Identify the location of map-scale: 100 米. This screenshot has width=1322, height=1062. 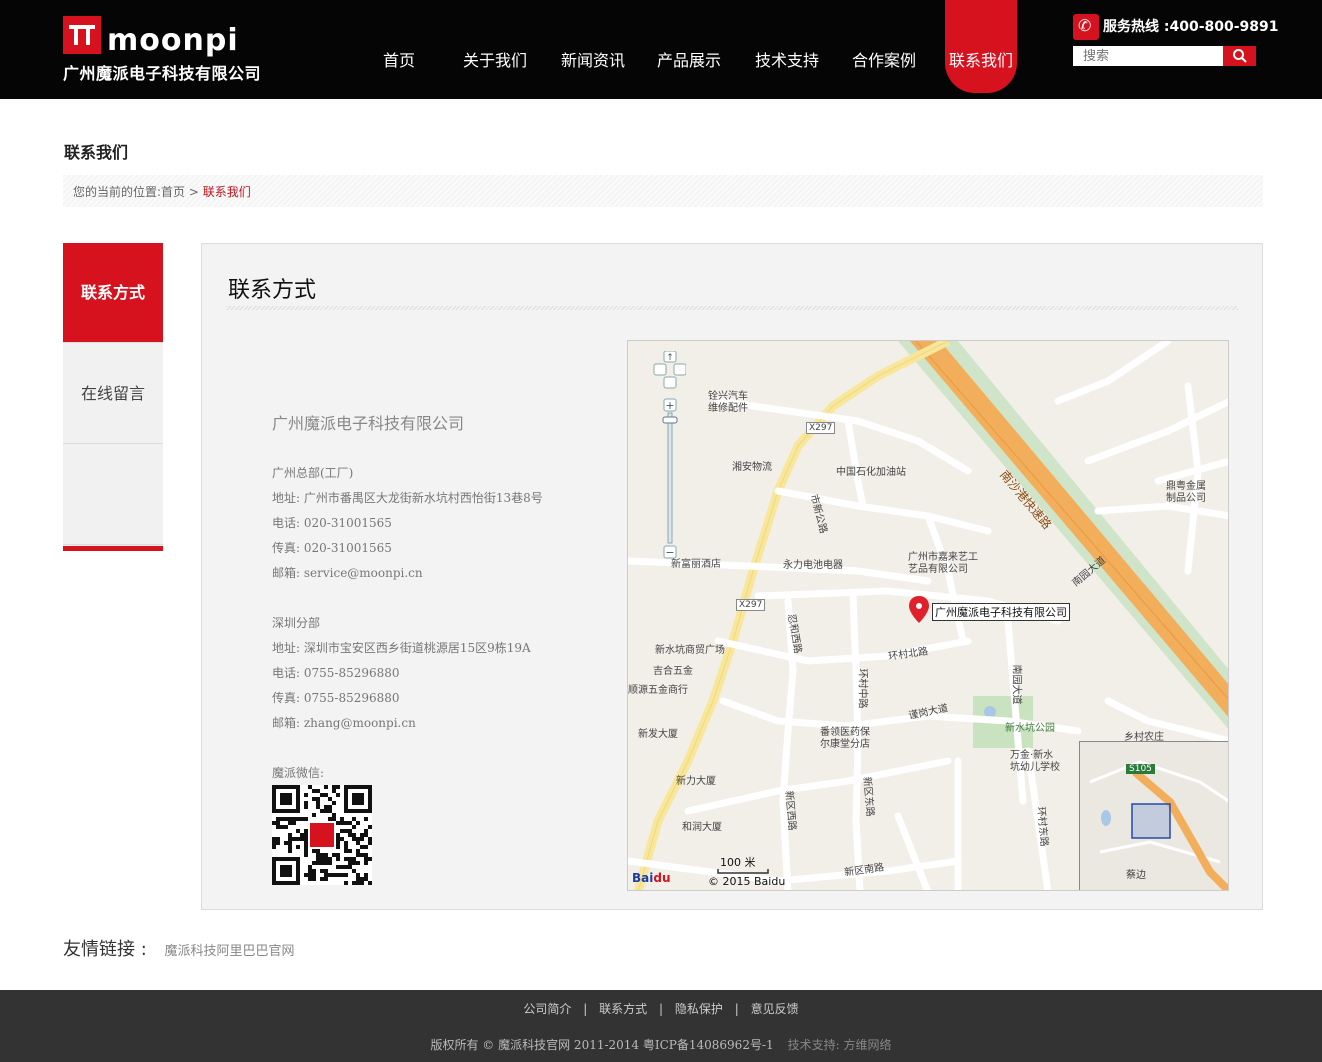
(738, 862).